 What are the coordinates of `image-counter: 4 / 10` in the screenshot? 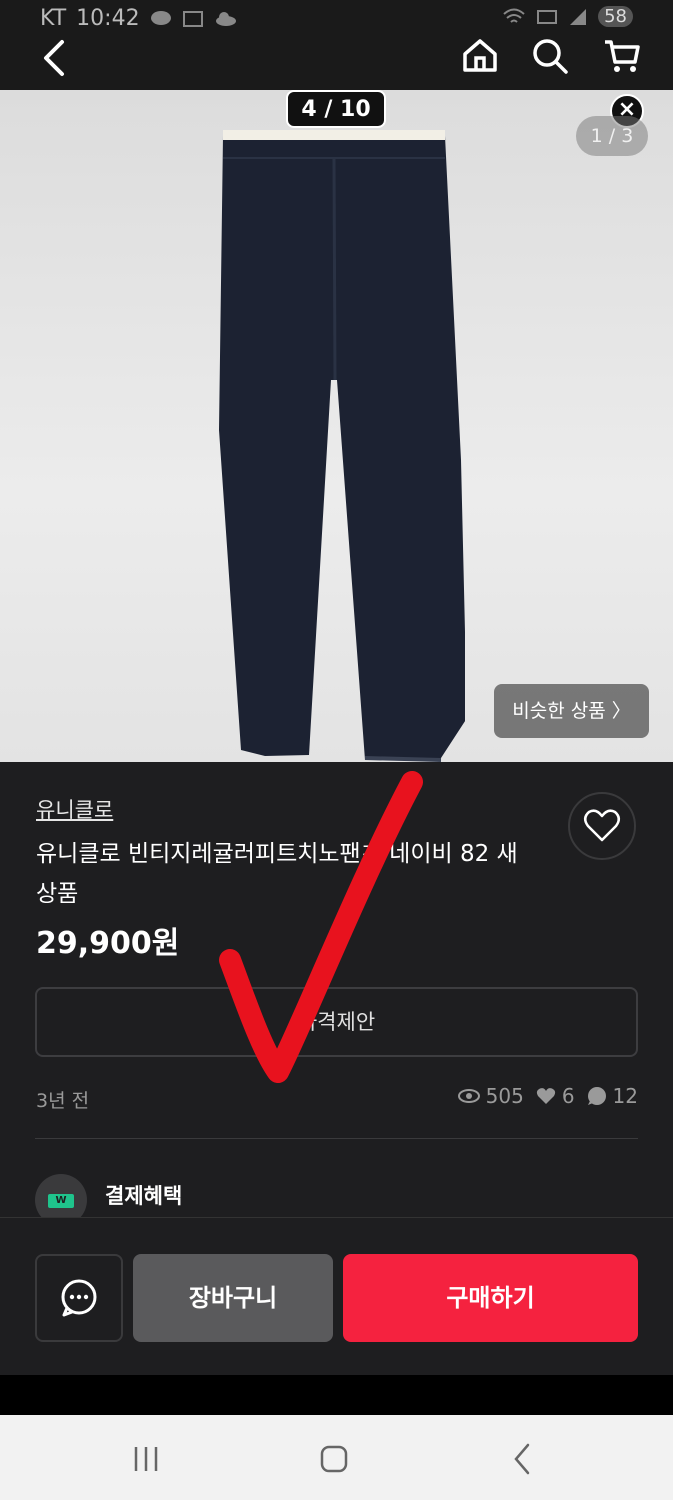 It's located at (336, 109).